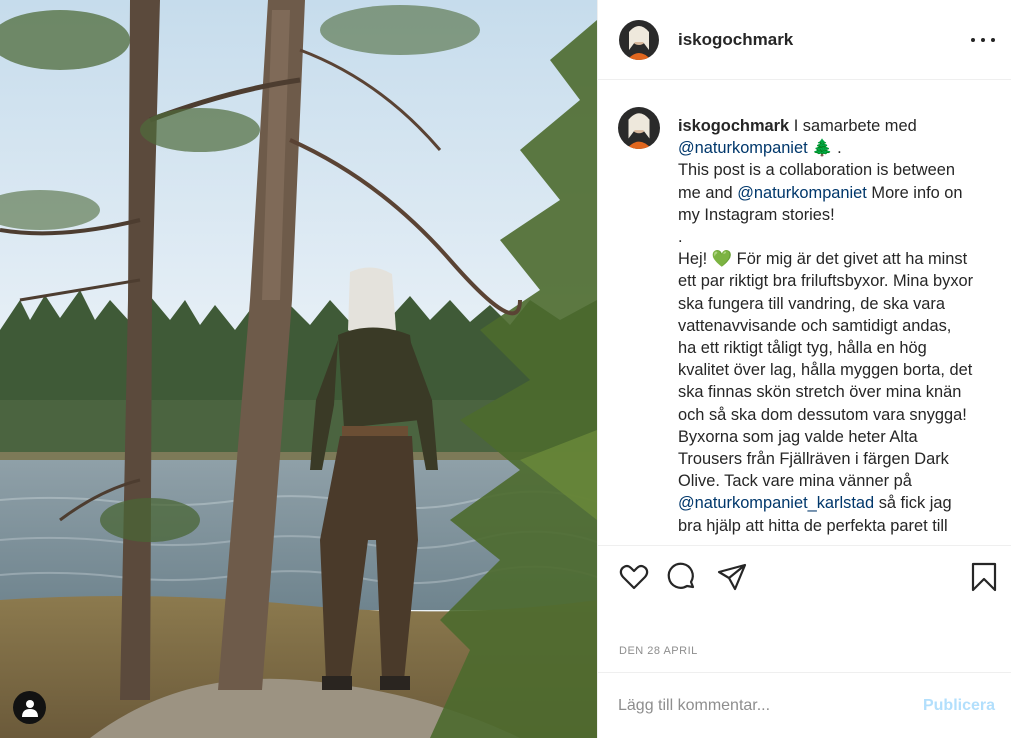  I want to click on comment-icon, so click(682, 577).